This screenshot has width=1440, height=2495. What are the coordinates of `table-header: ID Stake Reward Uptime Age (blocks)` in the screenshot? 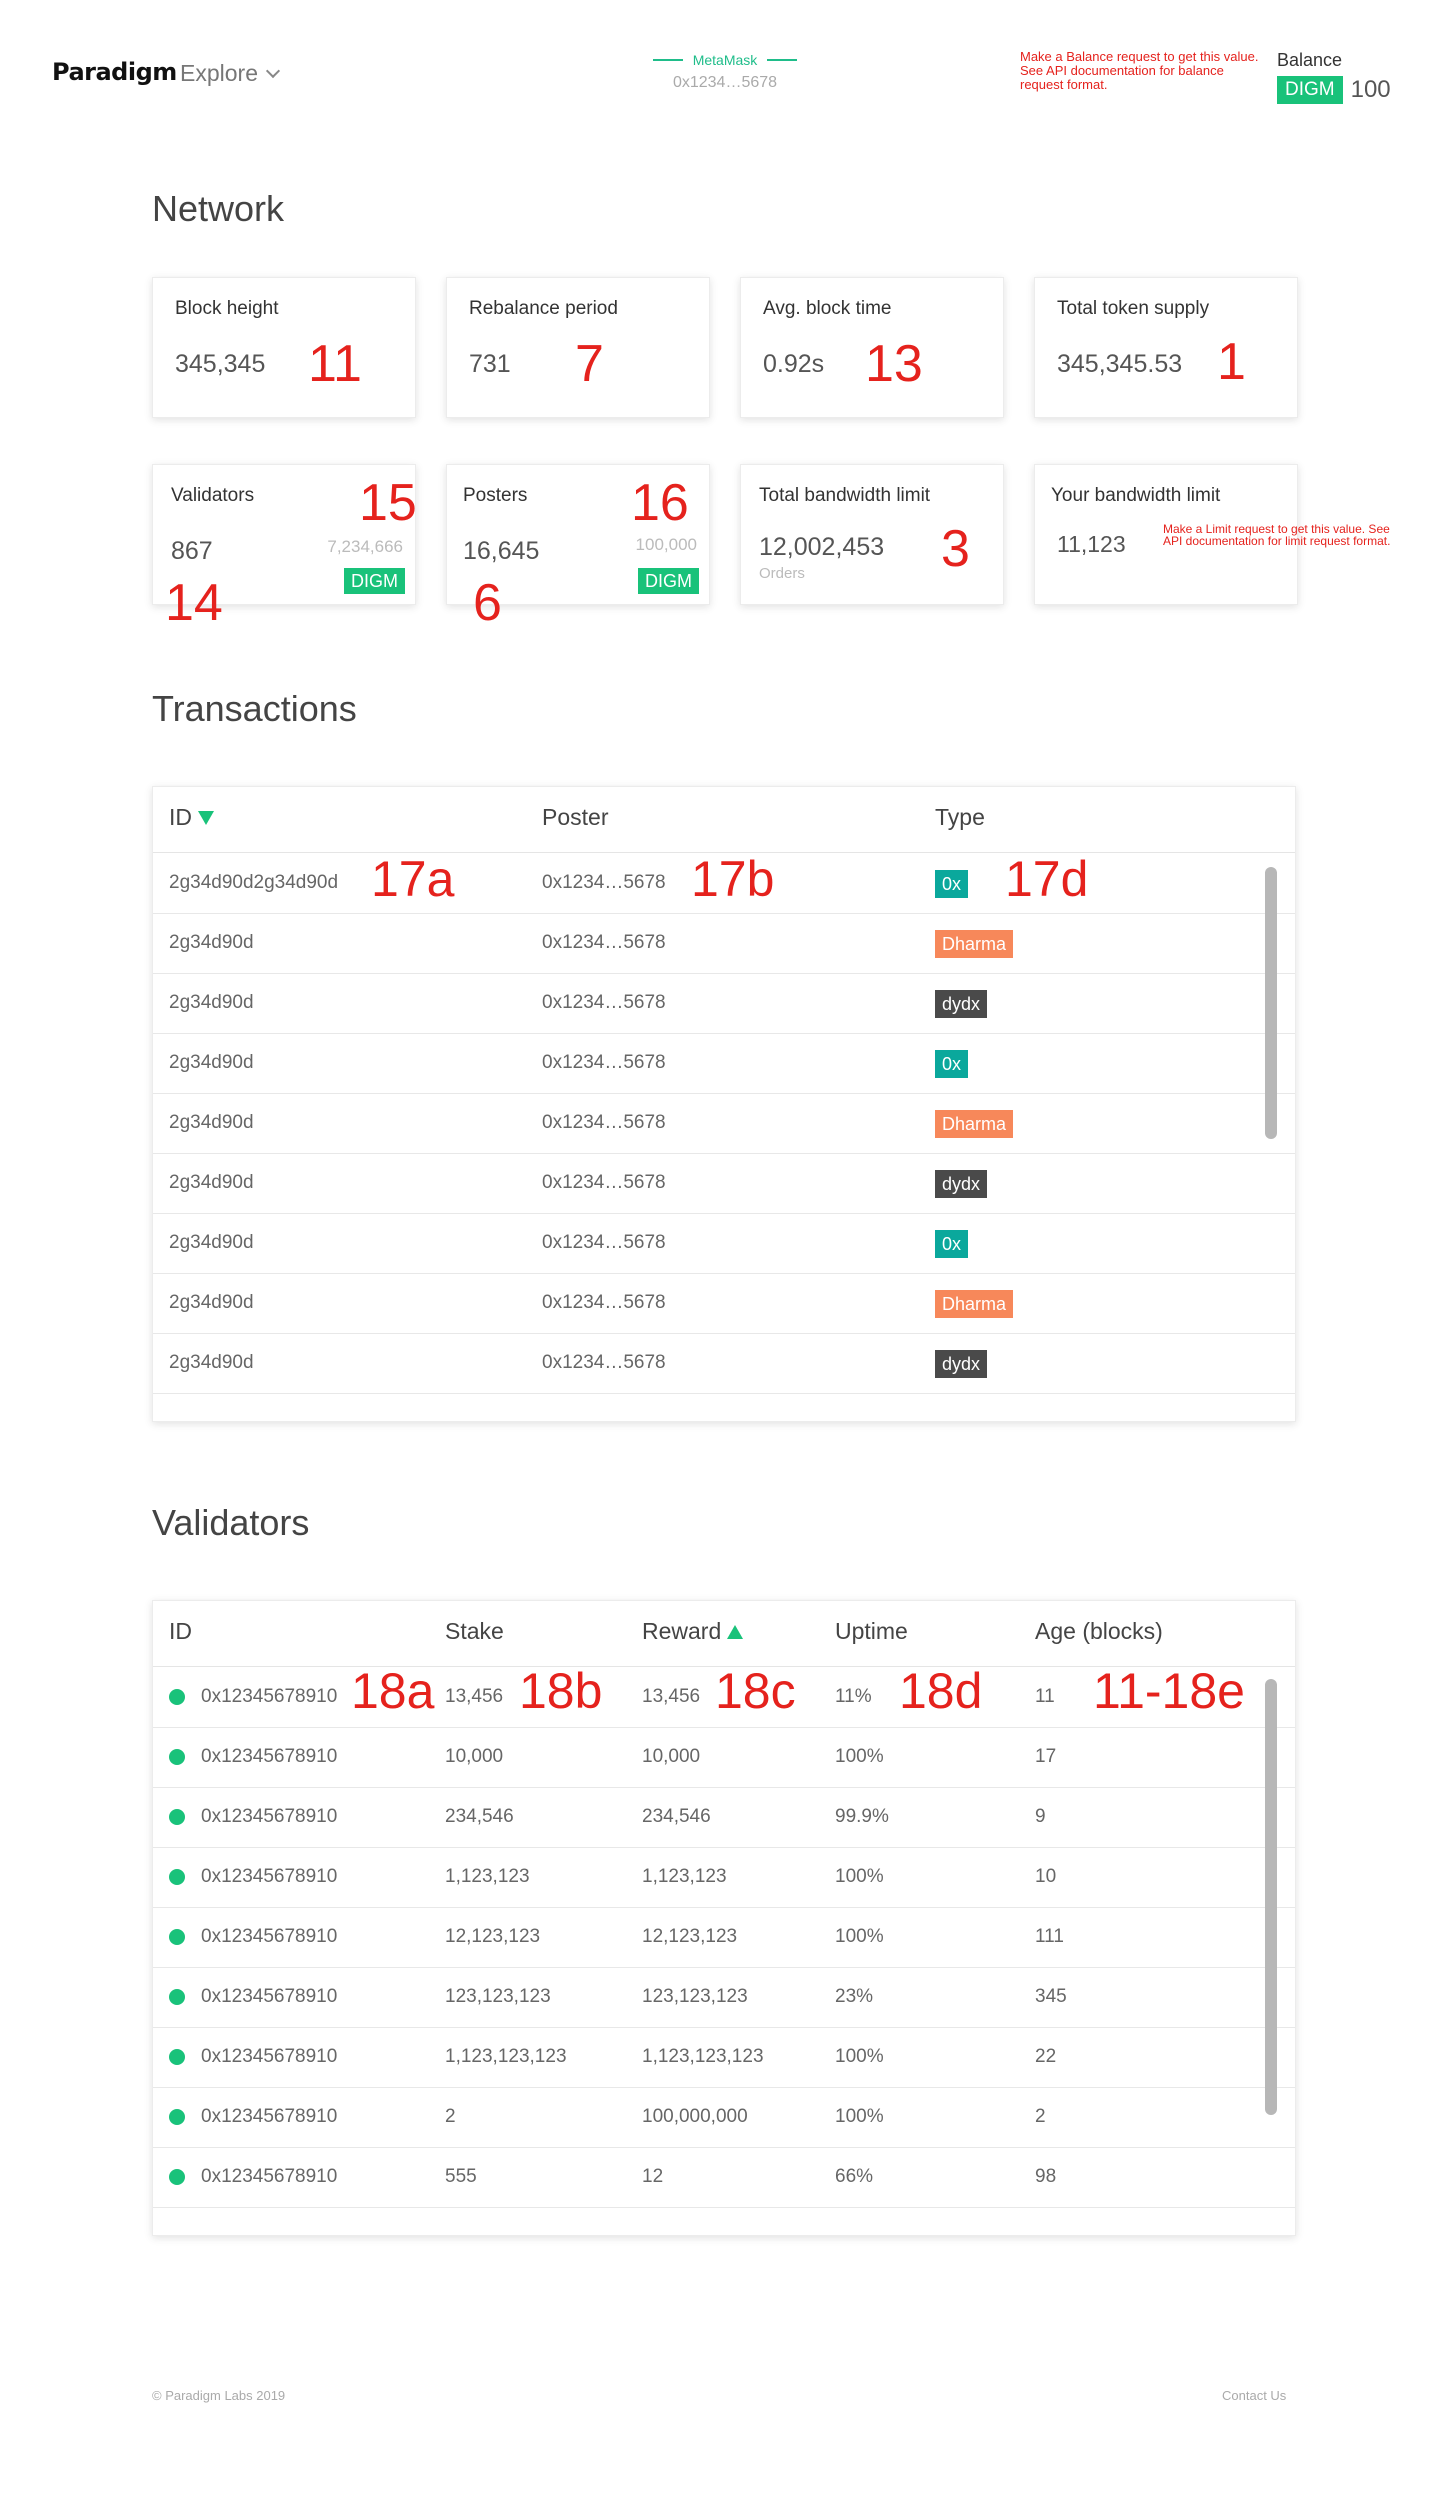 It's located at (724, 1634).